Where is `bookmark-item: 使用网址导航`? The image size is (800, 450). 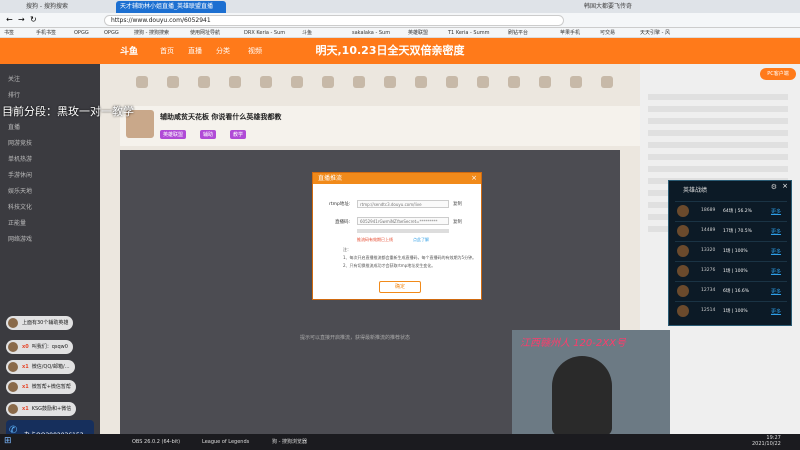 bookmark-item: 使用网址导航 is located at coordinates (205, 33).